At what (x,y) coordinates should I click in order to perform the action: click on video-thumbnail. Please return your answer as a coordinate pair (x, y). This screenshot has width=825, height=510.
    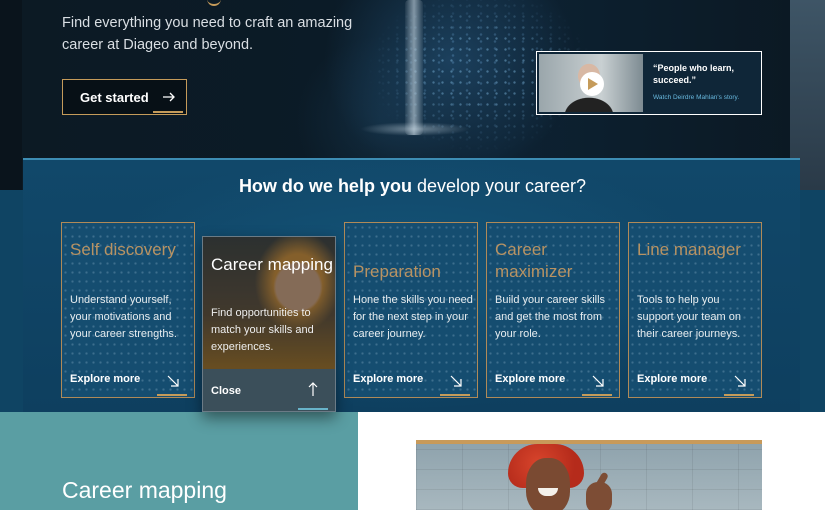
    Looking at the image, I should click on (591, 83).